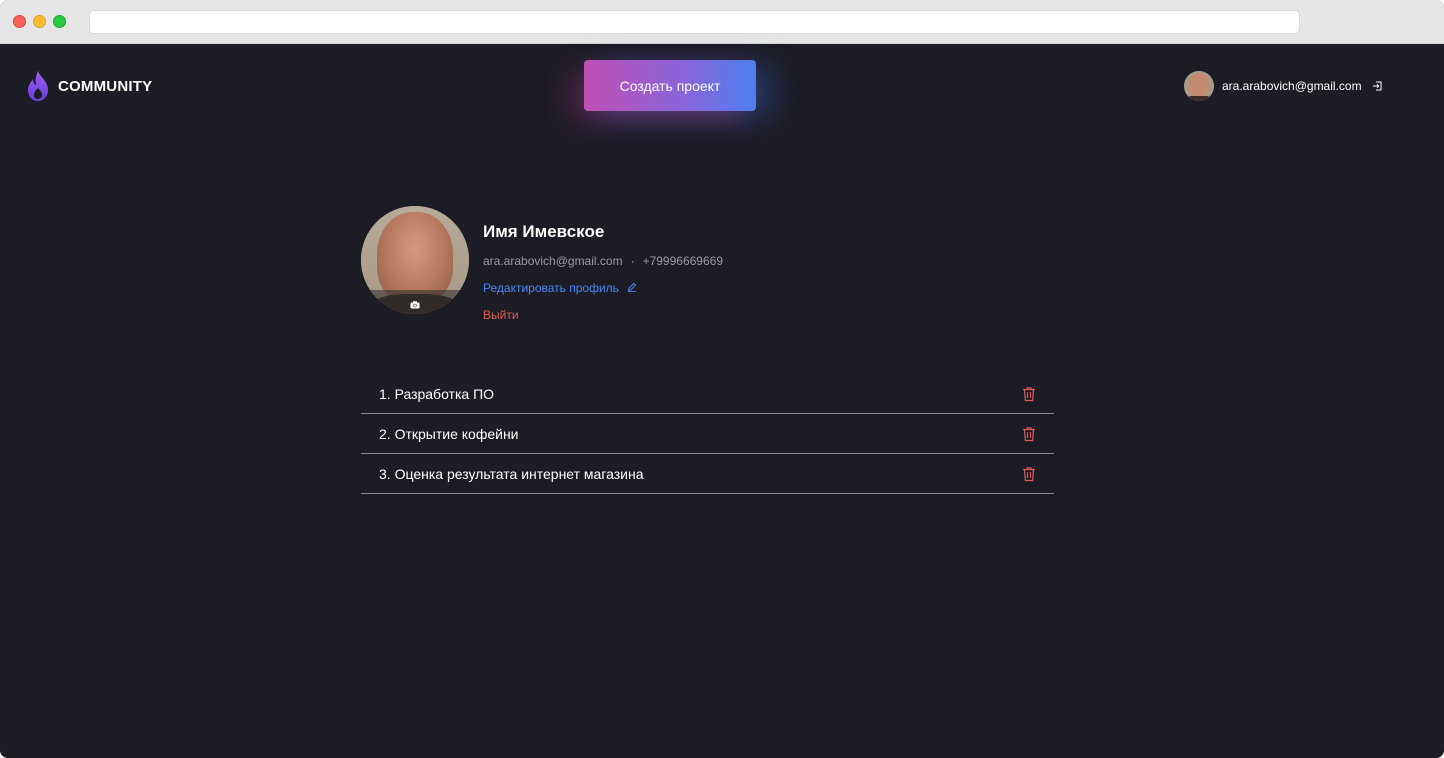 Image resolution: width=1444 pixels, height=758 pixels. What do you see at coordinates (628, 288) in the screenshot?
I see `pencil-icon` at bounding box center [628, 288].